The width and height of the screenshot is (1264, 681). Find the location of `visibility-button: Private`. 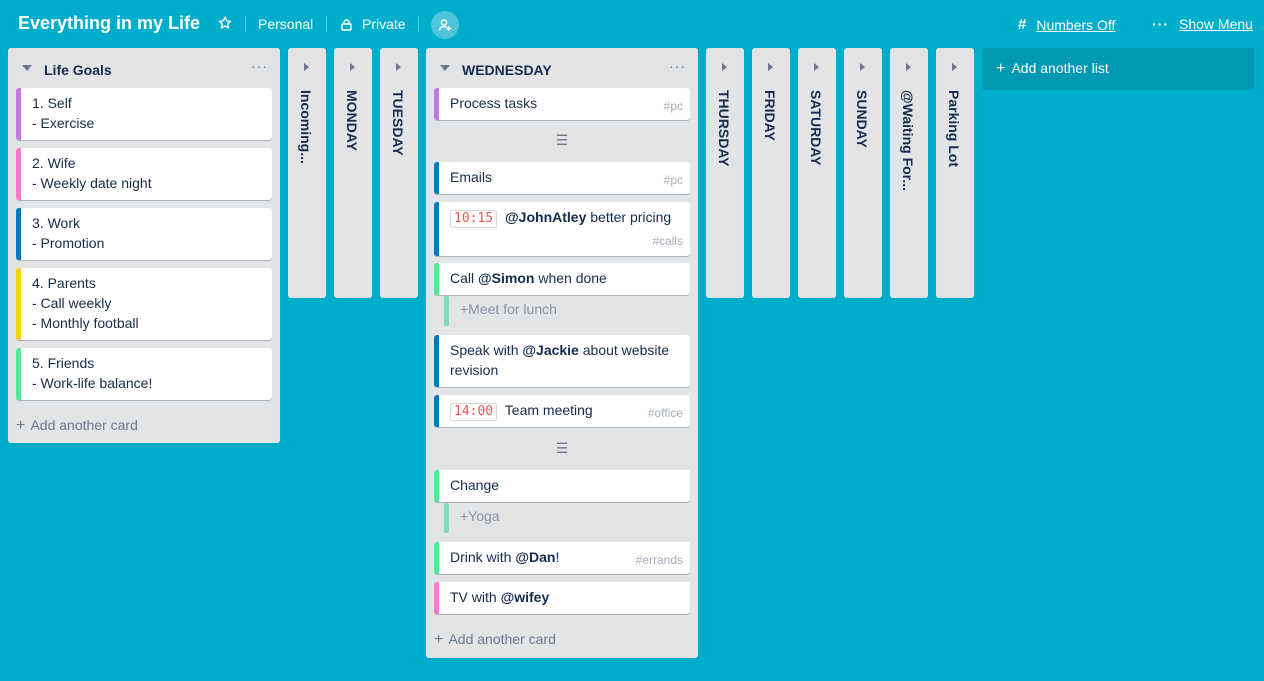

visibility-button: Private is located at coordinates (373, 24).